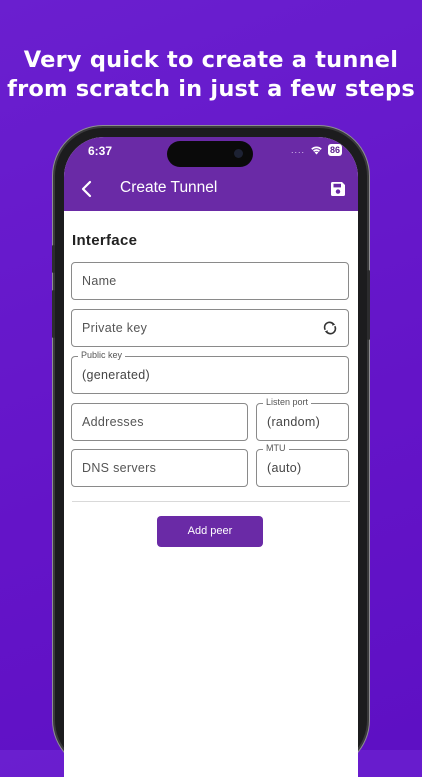  I want to click on public-key-label: Public key, so click(102, 355).